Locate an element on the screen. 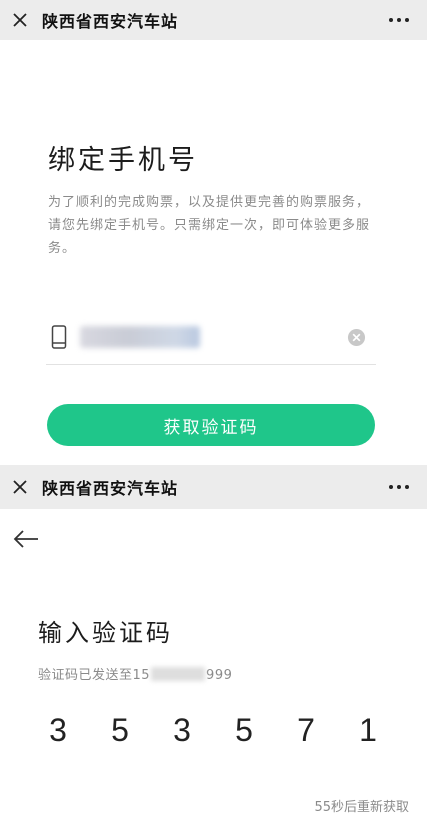 The image size is (427, 827). phone-input is located at coordinates (142, 338).